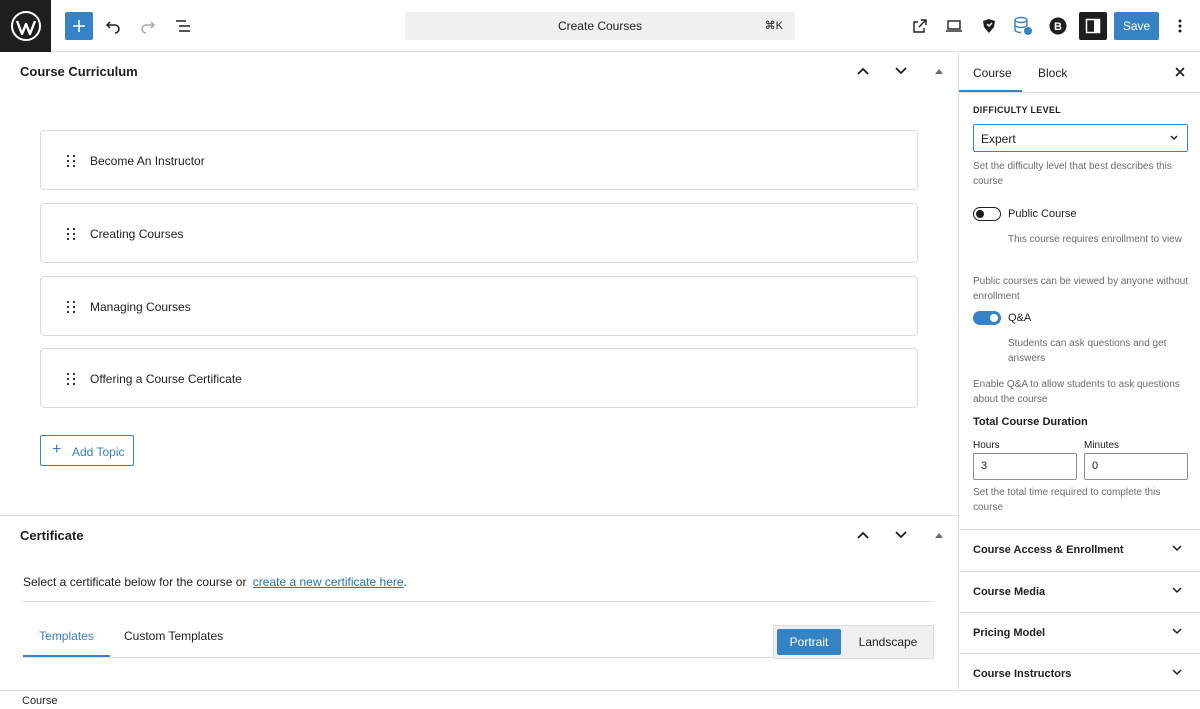 Image resolution: width=1200 pixels, height=709 pixels. I want to click on svg-text: B, so click(1058, 27).